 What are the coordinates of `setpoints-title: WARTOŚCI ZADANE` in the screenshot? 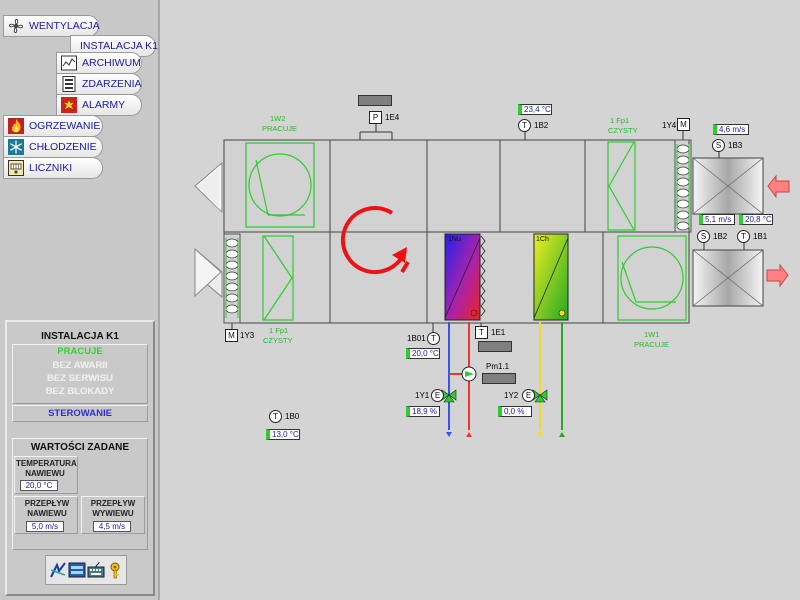 It's located at (80, 447).